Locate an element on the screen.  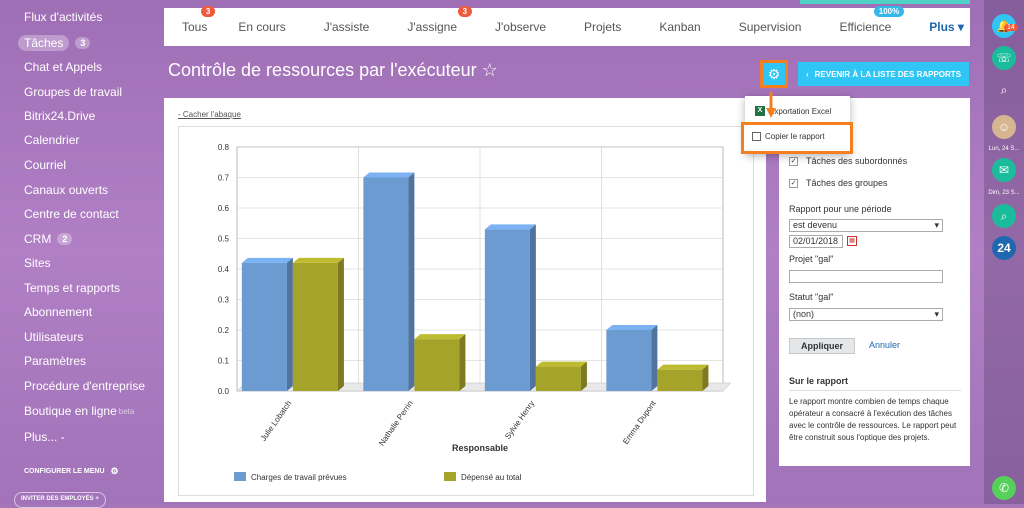
sidebar-item: CRM 2 is located at coordinates (48, 239).